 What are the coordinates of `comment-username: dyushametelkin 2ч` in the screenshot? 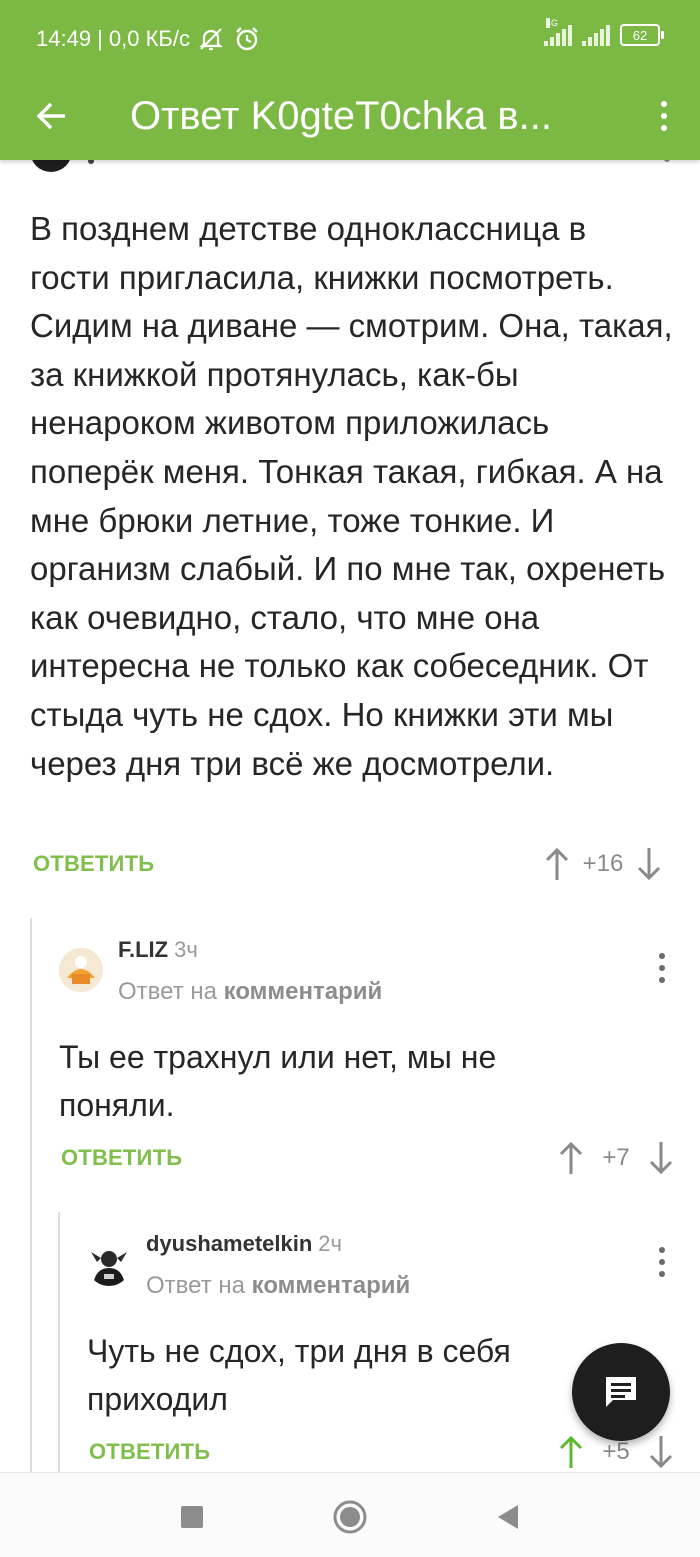 It's located at (244, 1244).